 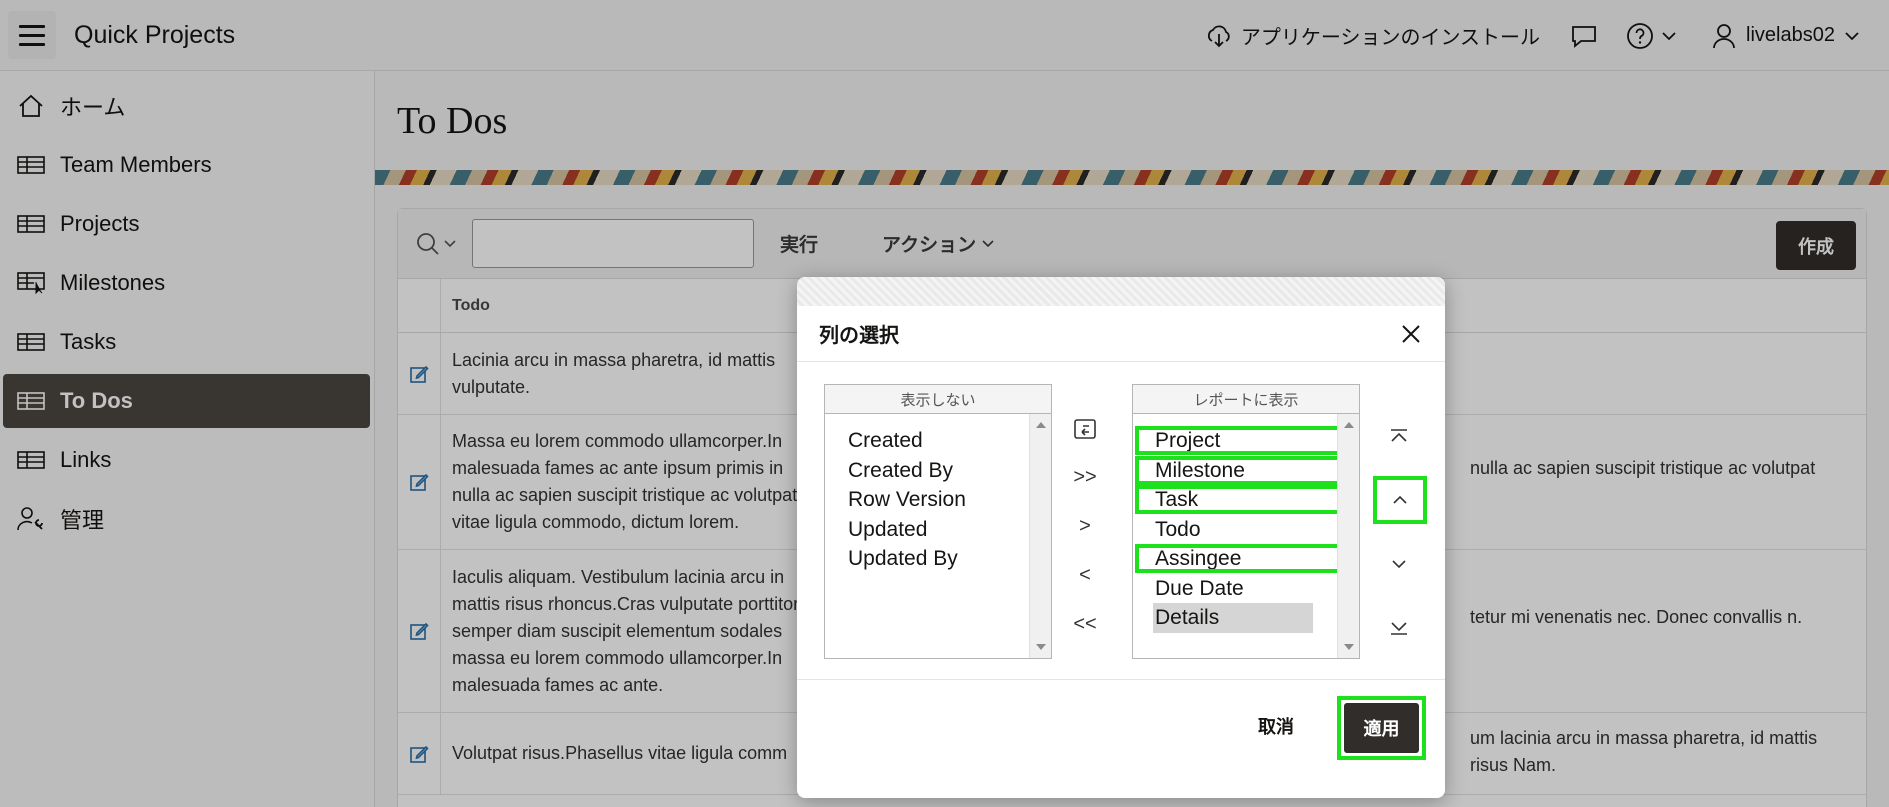 What do you see at coordinates (1245, 441) in the screenshot?
I see `shown-column-option: Project` at bounding box center [1245, 441].